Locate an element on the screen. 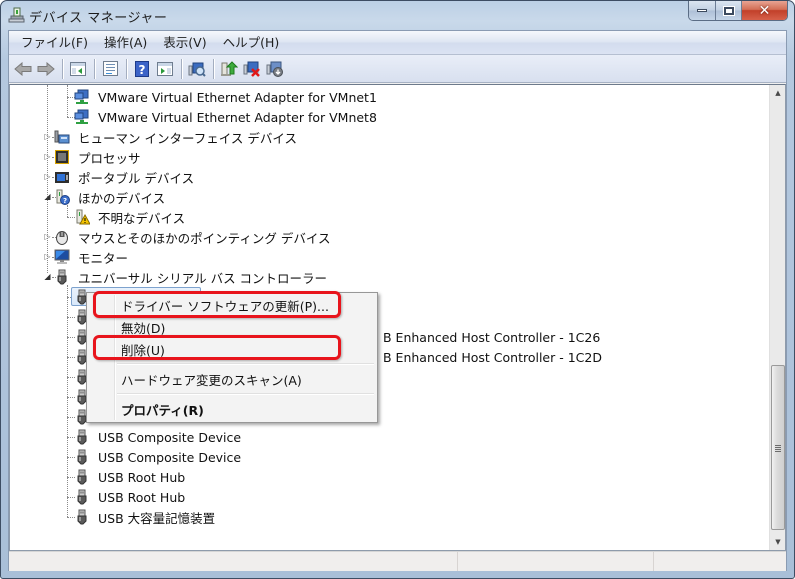 The image size is (795, 579). tree-item-label: ほかのデバイス is located at coordinates (122, 198).